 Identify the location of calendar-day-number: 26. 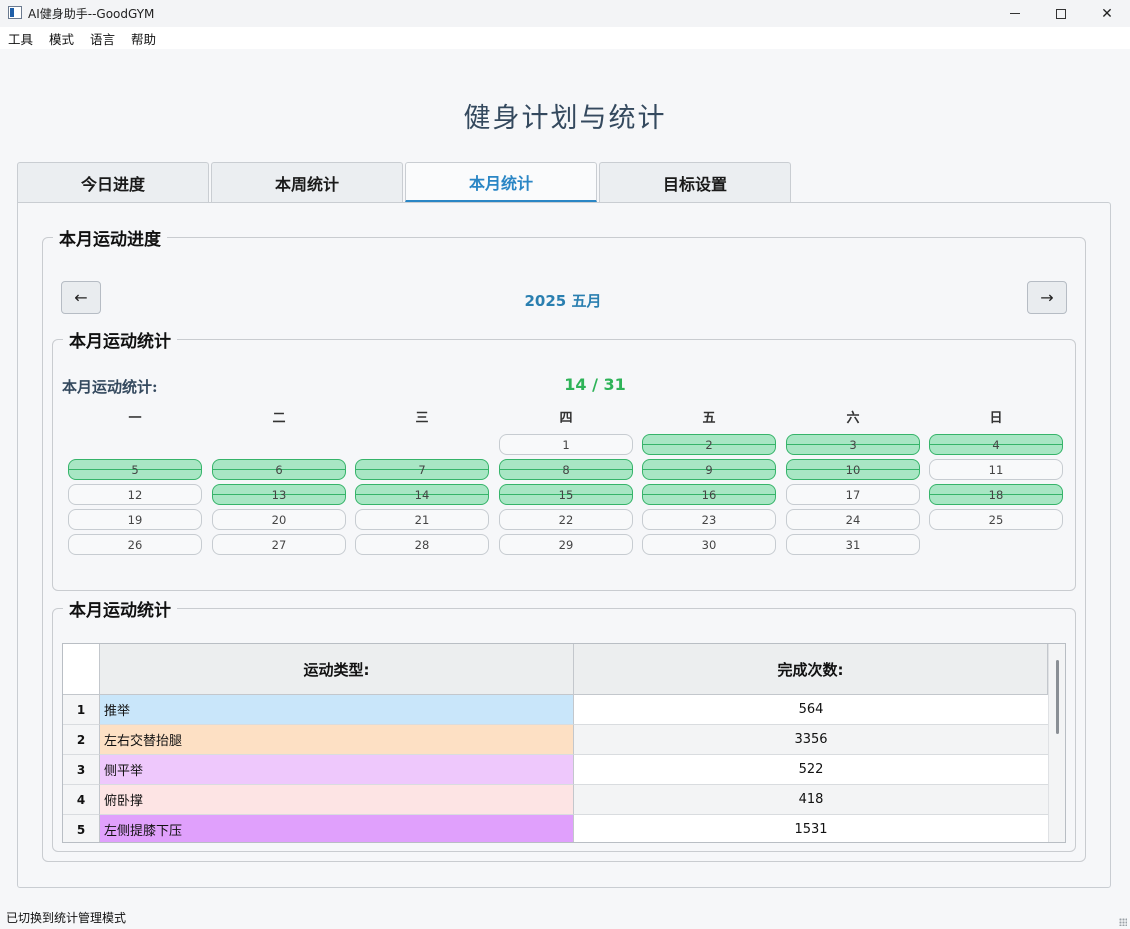
(135, 544).